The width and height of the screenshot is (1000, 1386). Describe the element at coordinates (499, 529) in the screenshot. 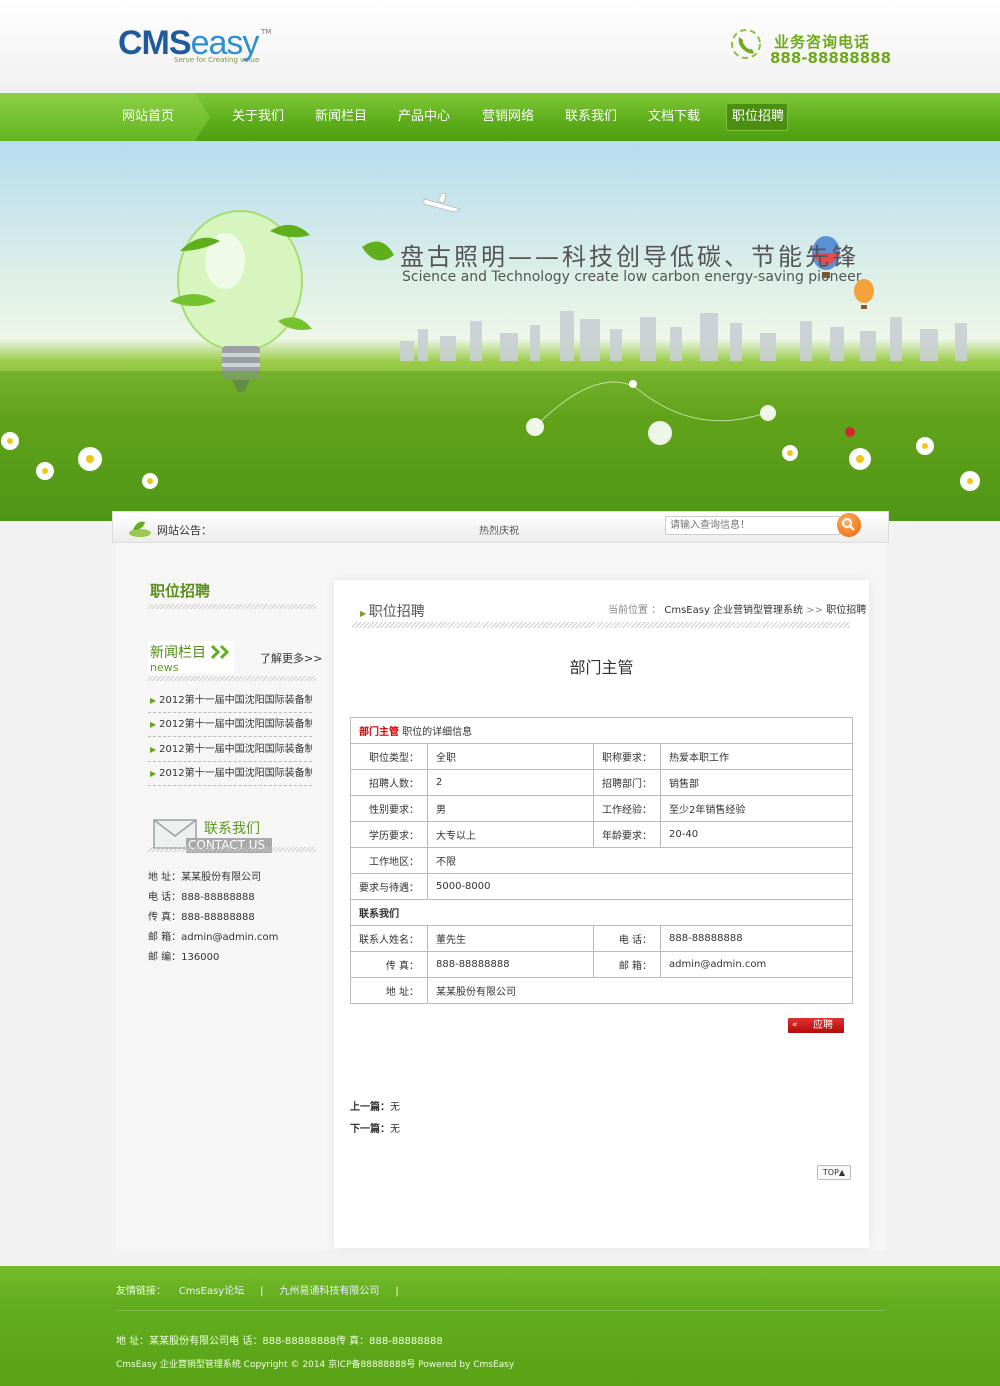

I see `notice-text: 热烈庆祝` at that location.